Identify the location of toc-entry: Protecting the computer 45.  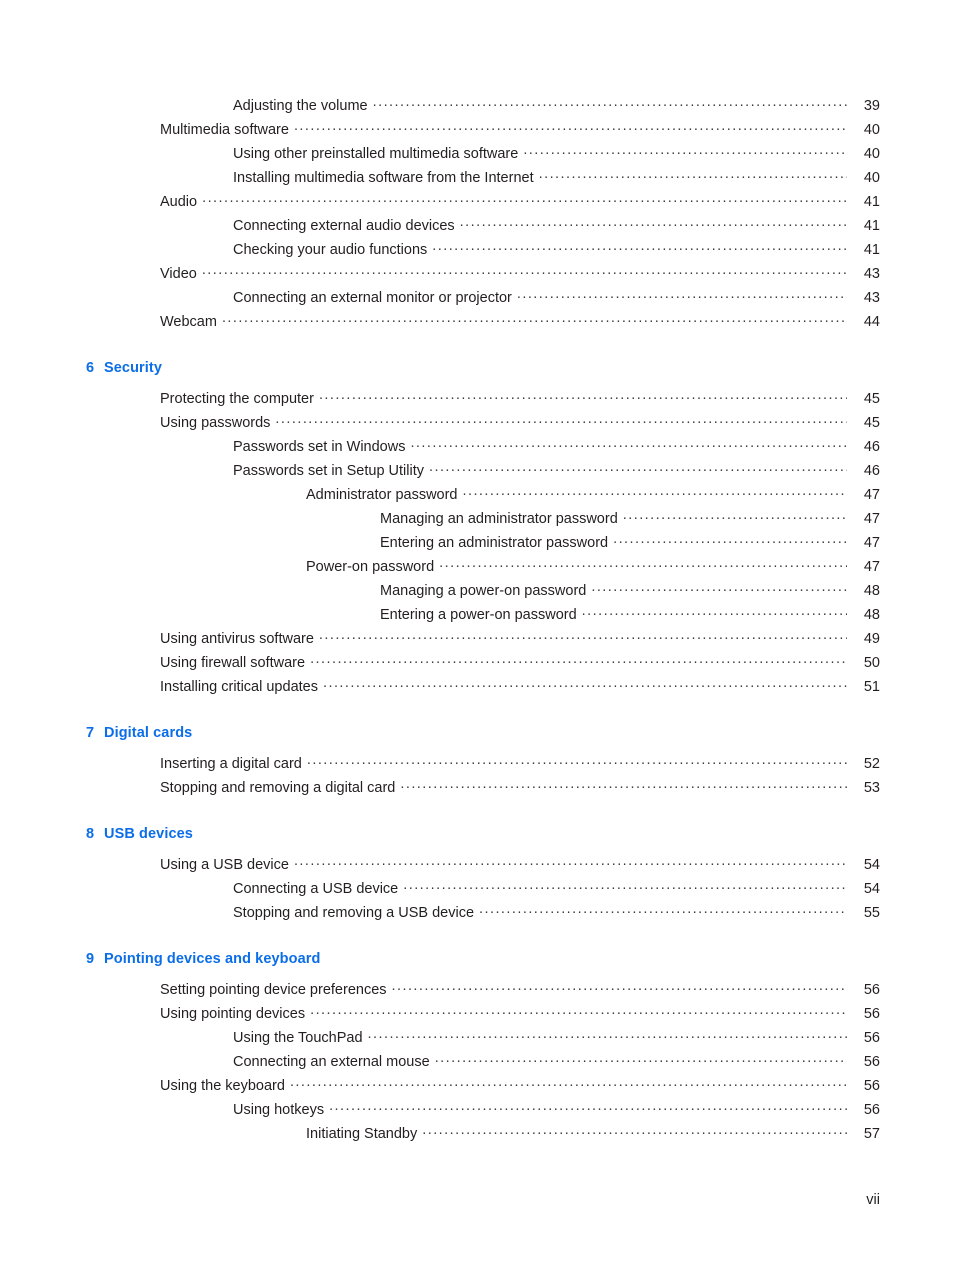
(483, 399).